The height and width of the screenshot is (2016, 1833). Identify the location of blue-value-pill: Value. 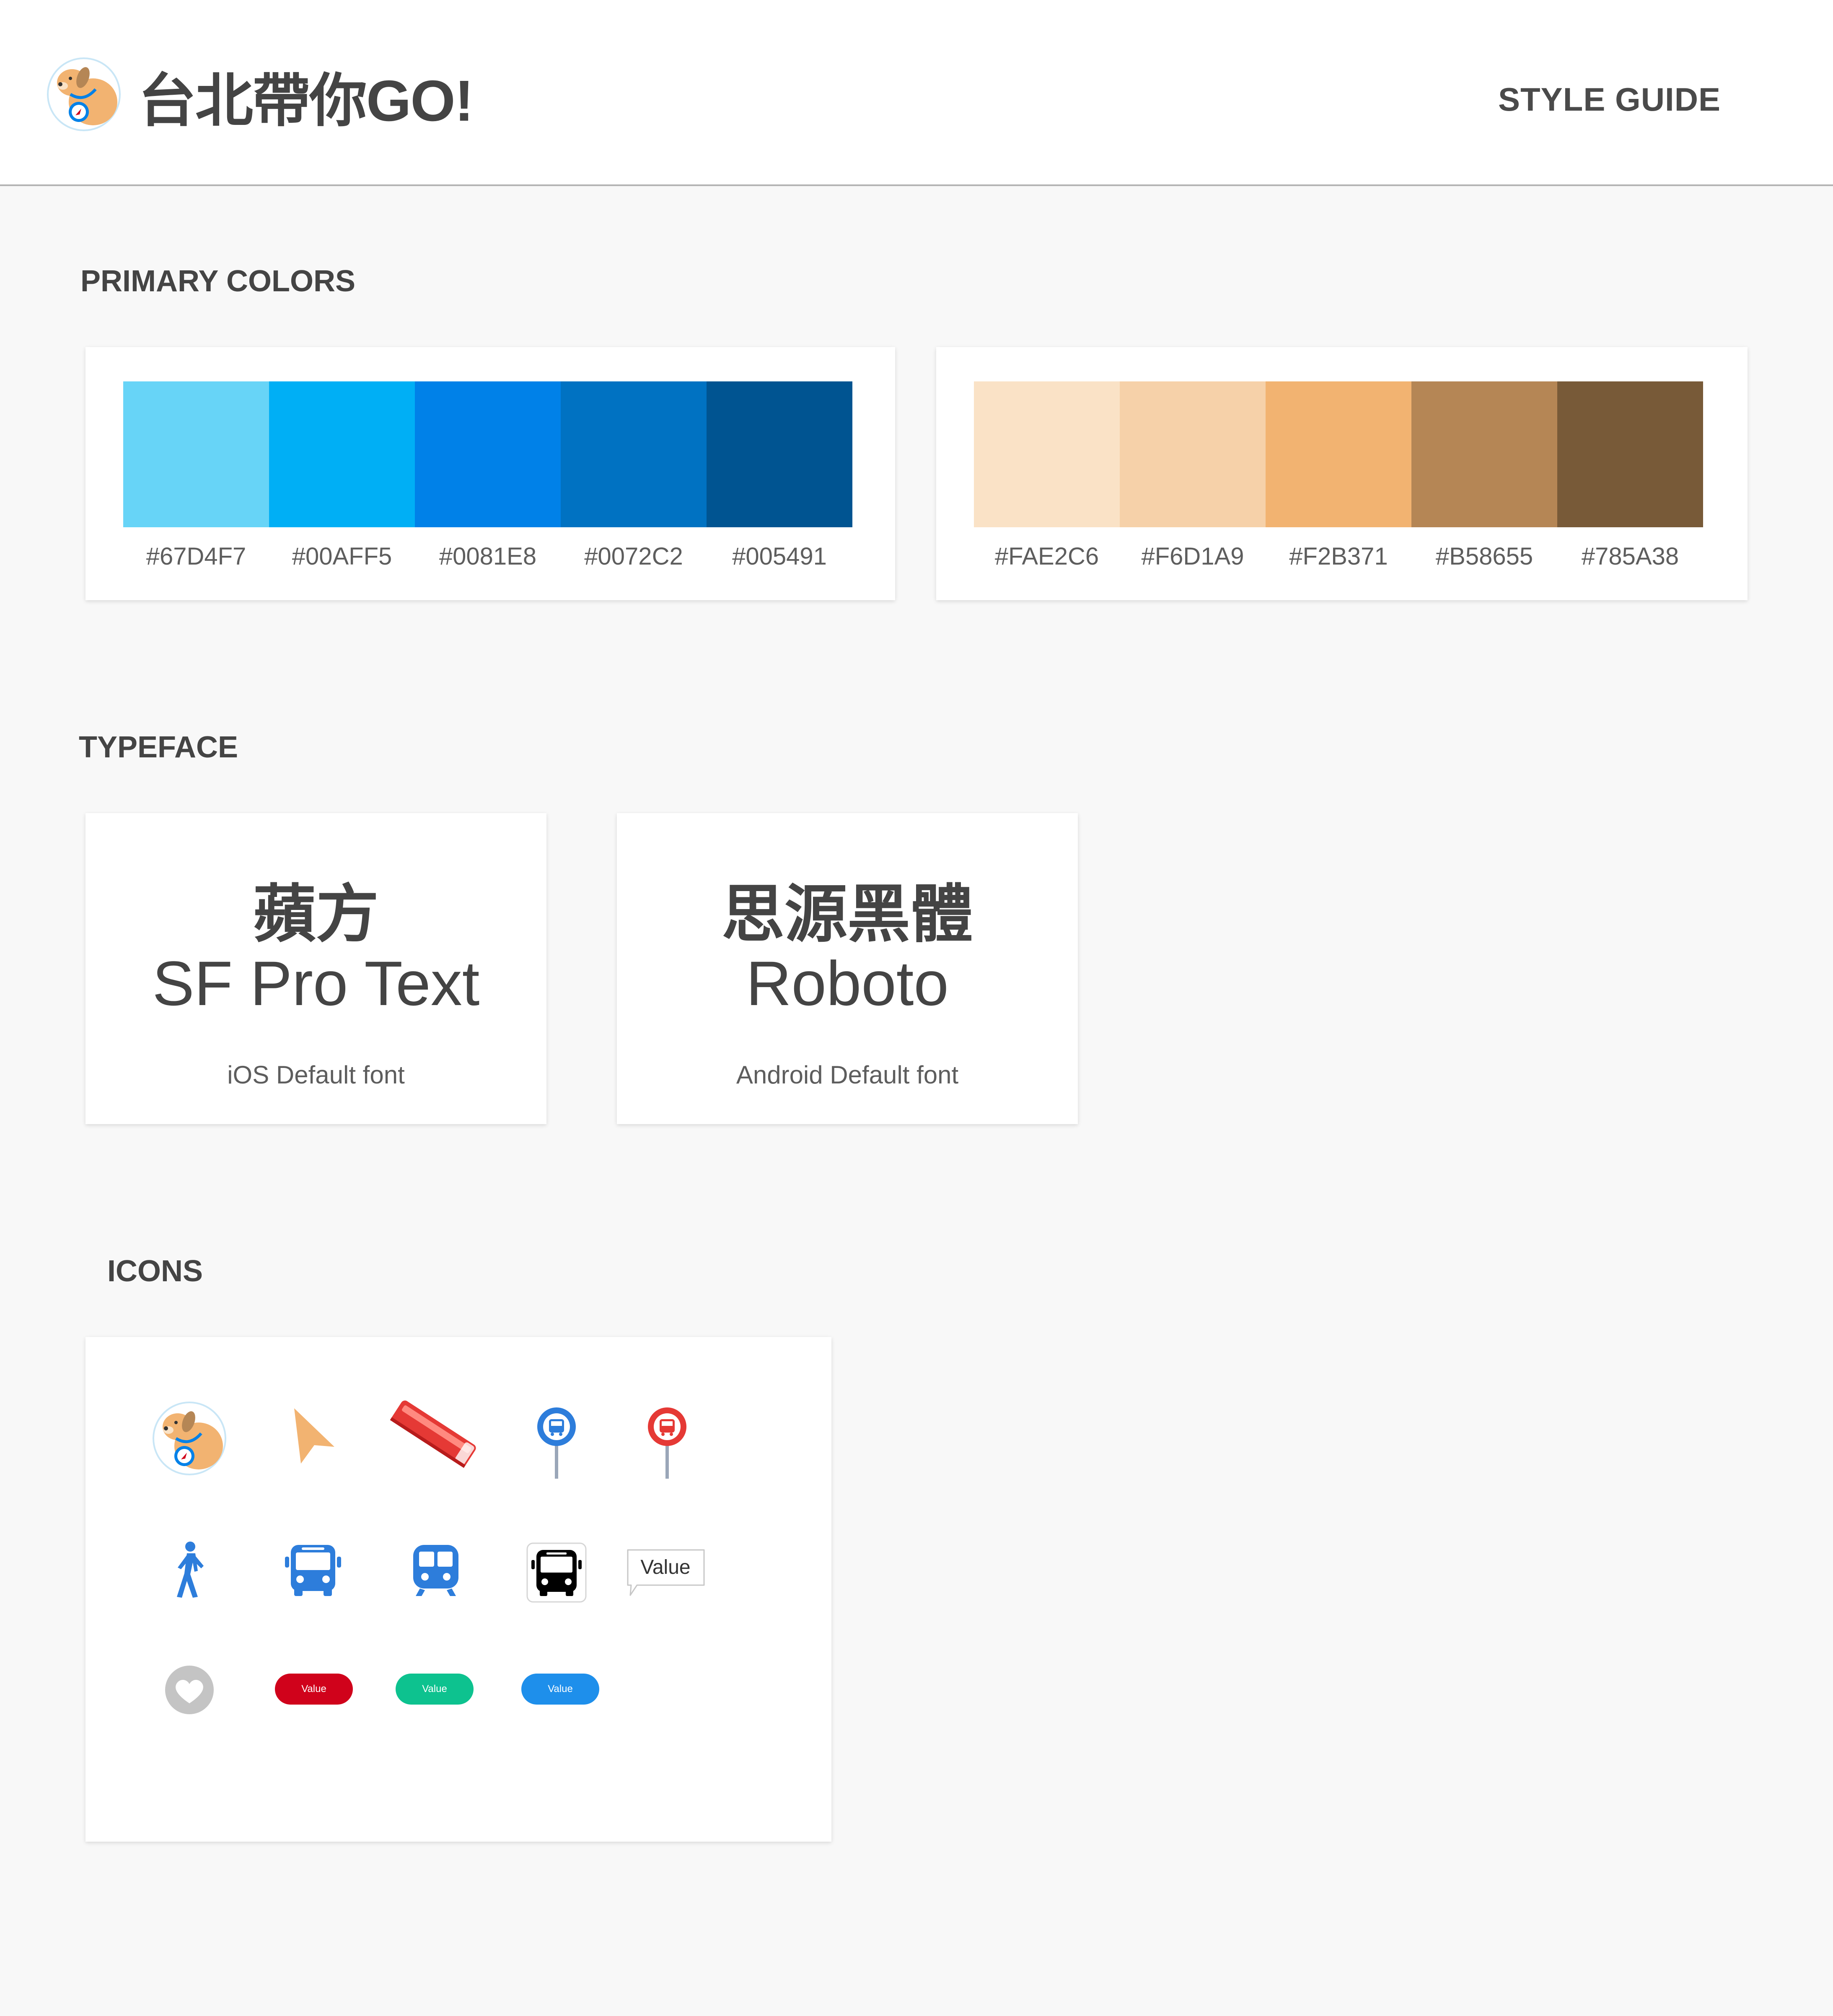
(560, 1690).